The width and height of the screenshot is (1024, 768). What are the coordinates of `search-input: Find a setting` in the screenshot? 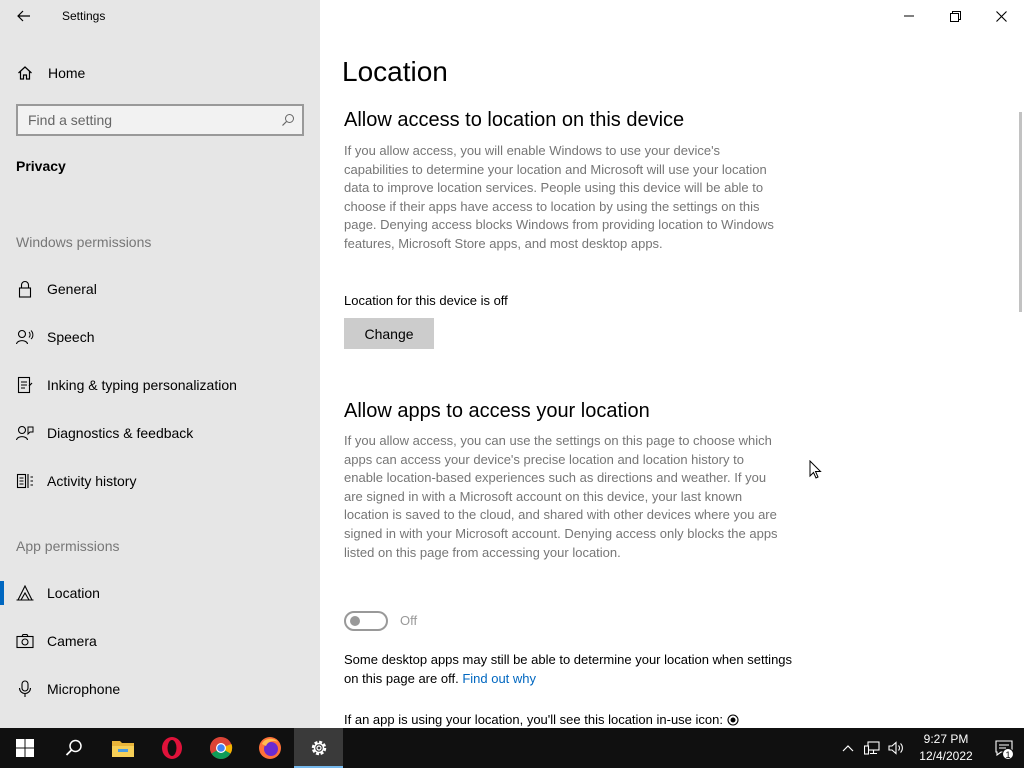 It's located at (160, 120).